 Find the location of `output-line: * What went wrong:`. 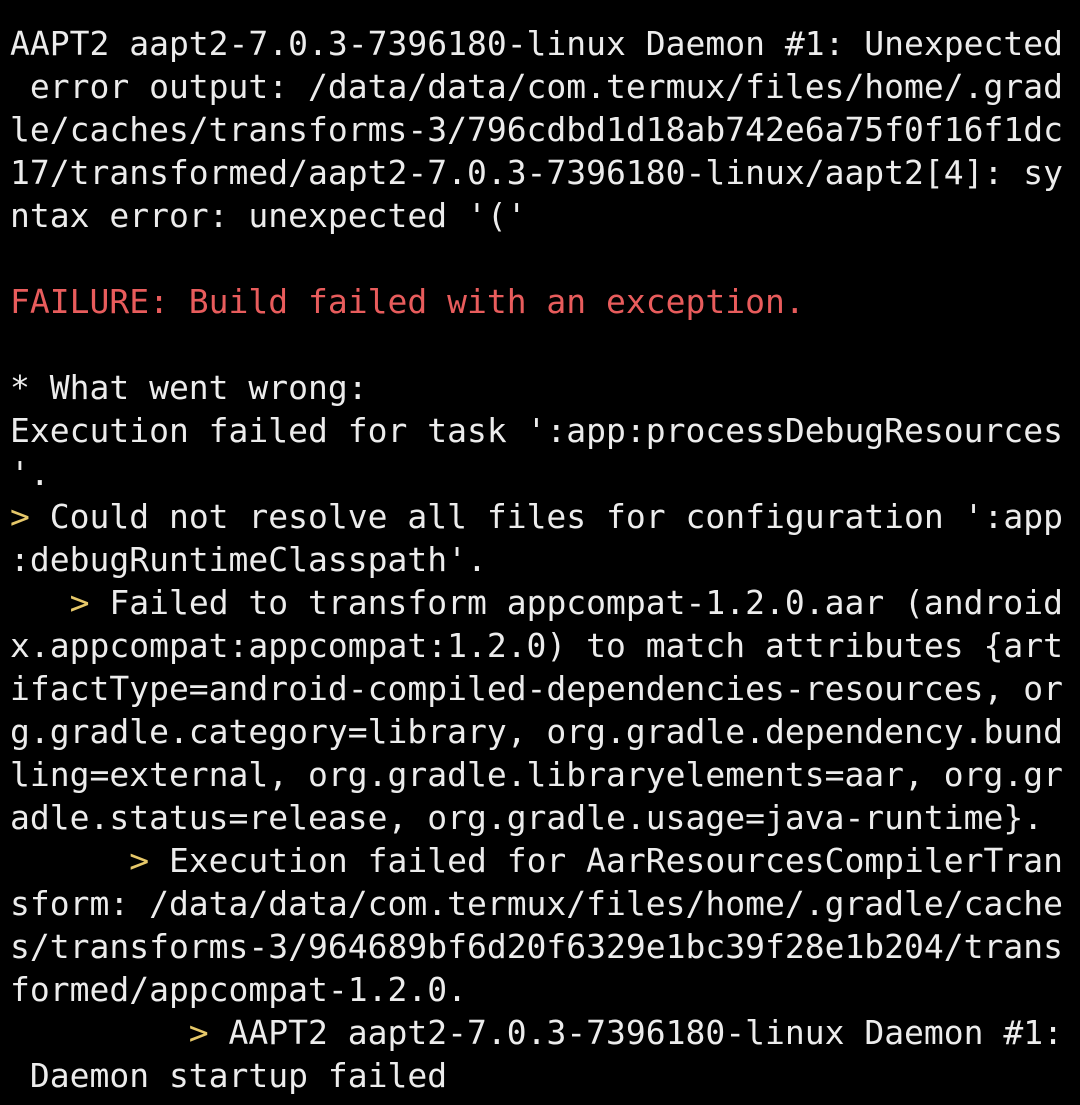

output-line: * What went wrong: is located at coordinates (189, 387).